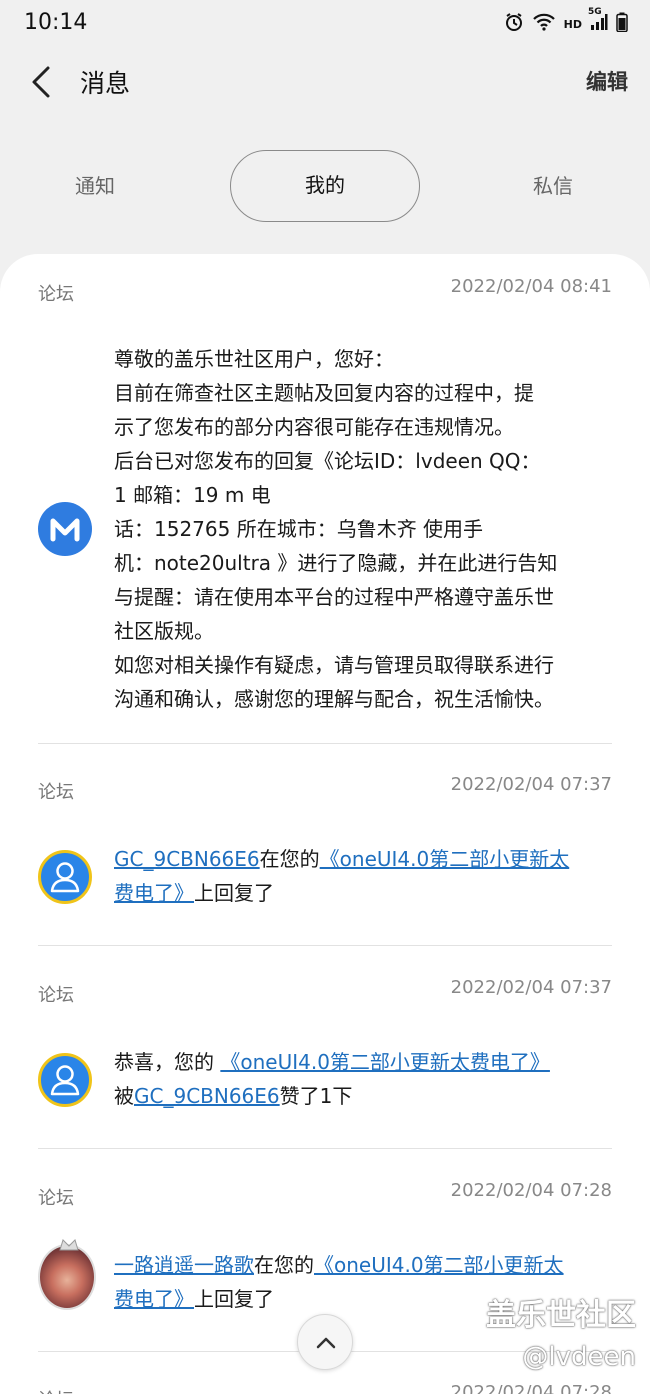 The image size is (650, 1394). Describe the element at coordinates (254, 359) in the screenshot. I see `message-line: 尊敬的盖乐世社区用户，您好：` at that location.